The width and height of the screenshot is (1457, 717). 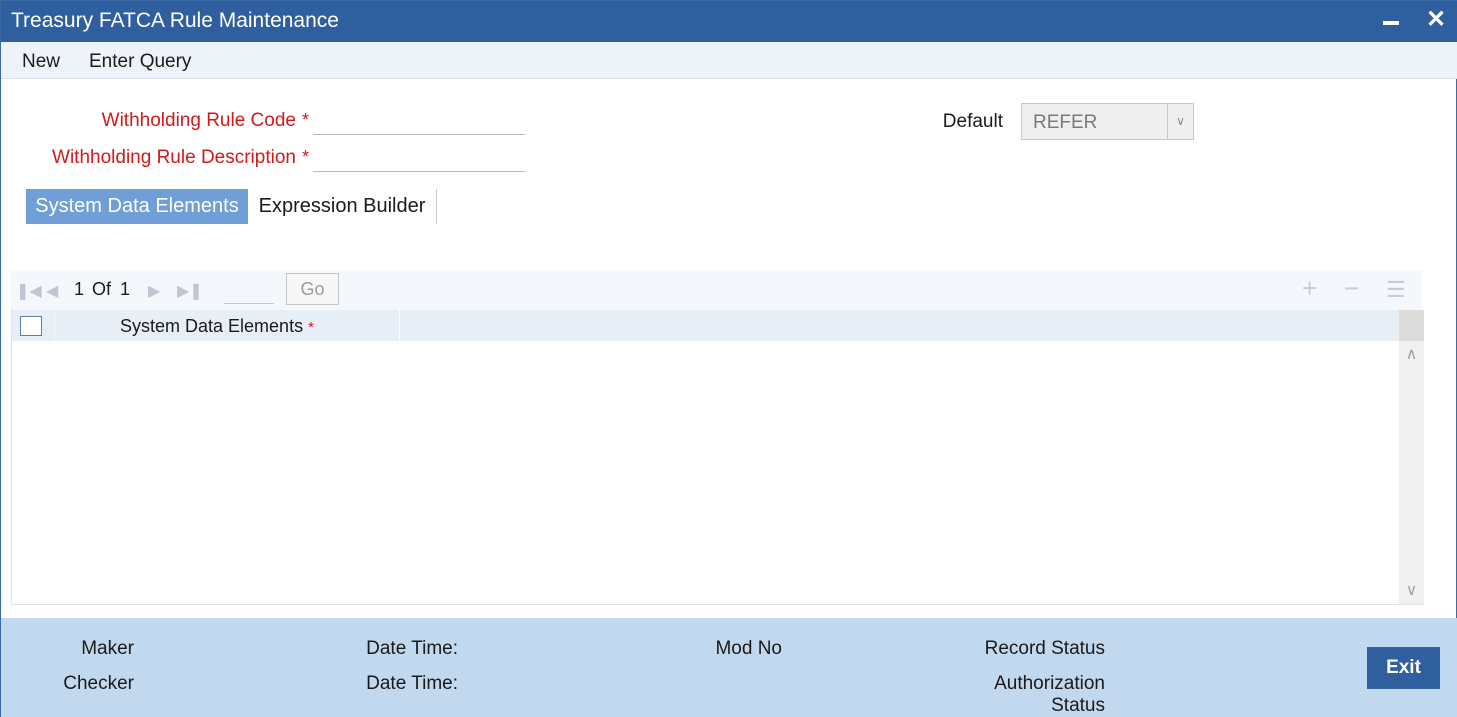 I want to click on checker-date-time-label: Date Time:, so click(x=412, y=683).